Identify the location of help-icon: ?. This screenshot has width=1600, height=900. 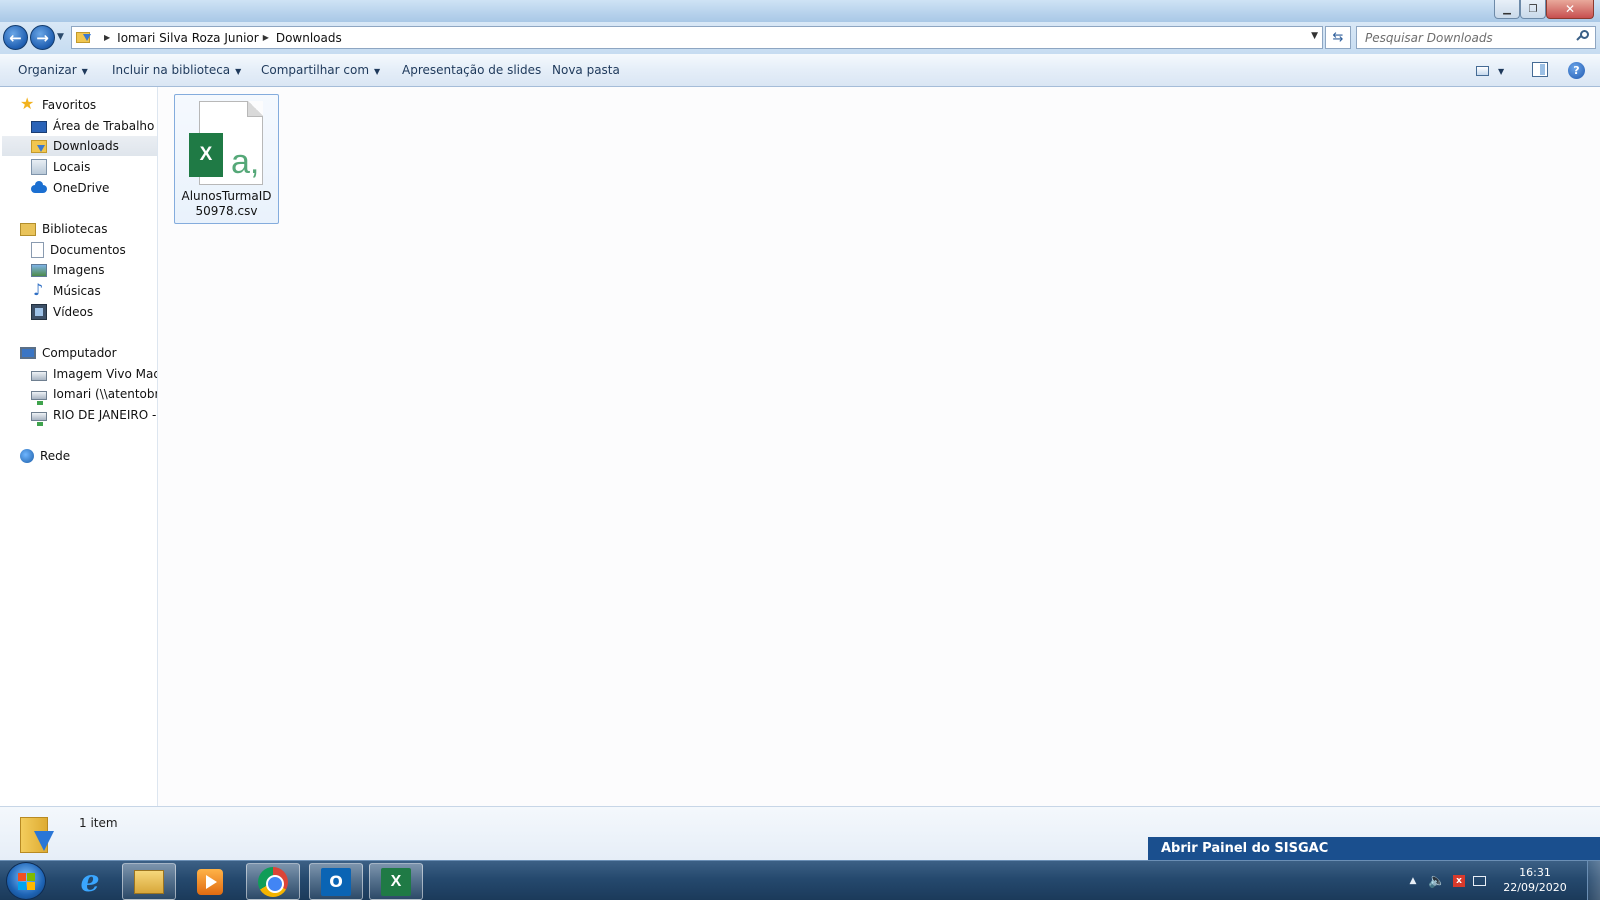
(1576, 70).